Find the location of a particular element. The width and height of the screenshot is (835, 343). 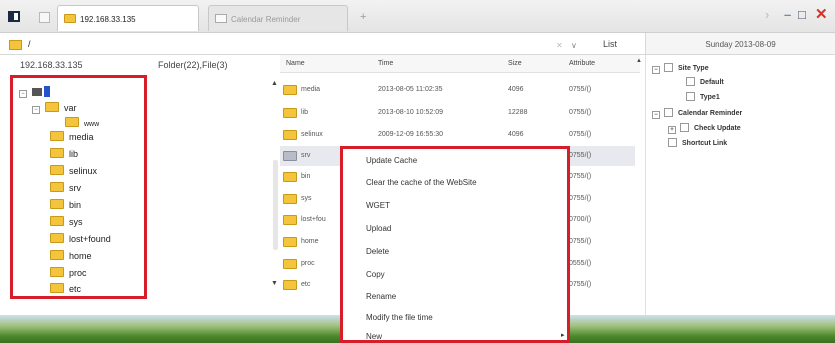

chevron-down-icon: ∨ is located at coordinates (574, 45).